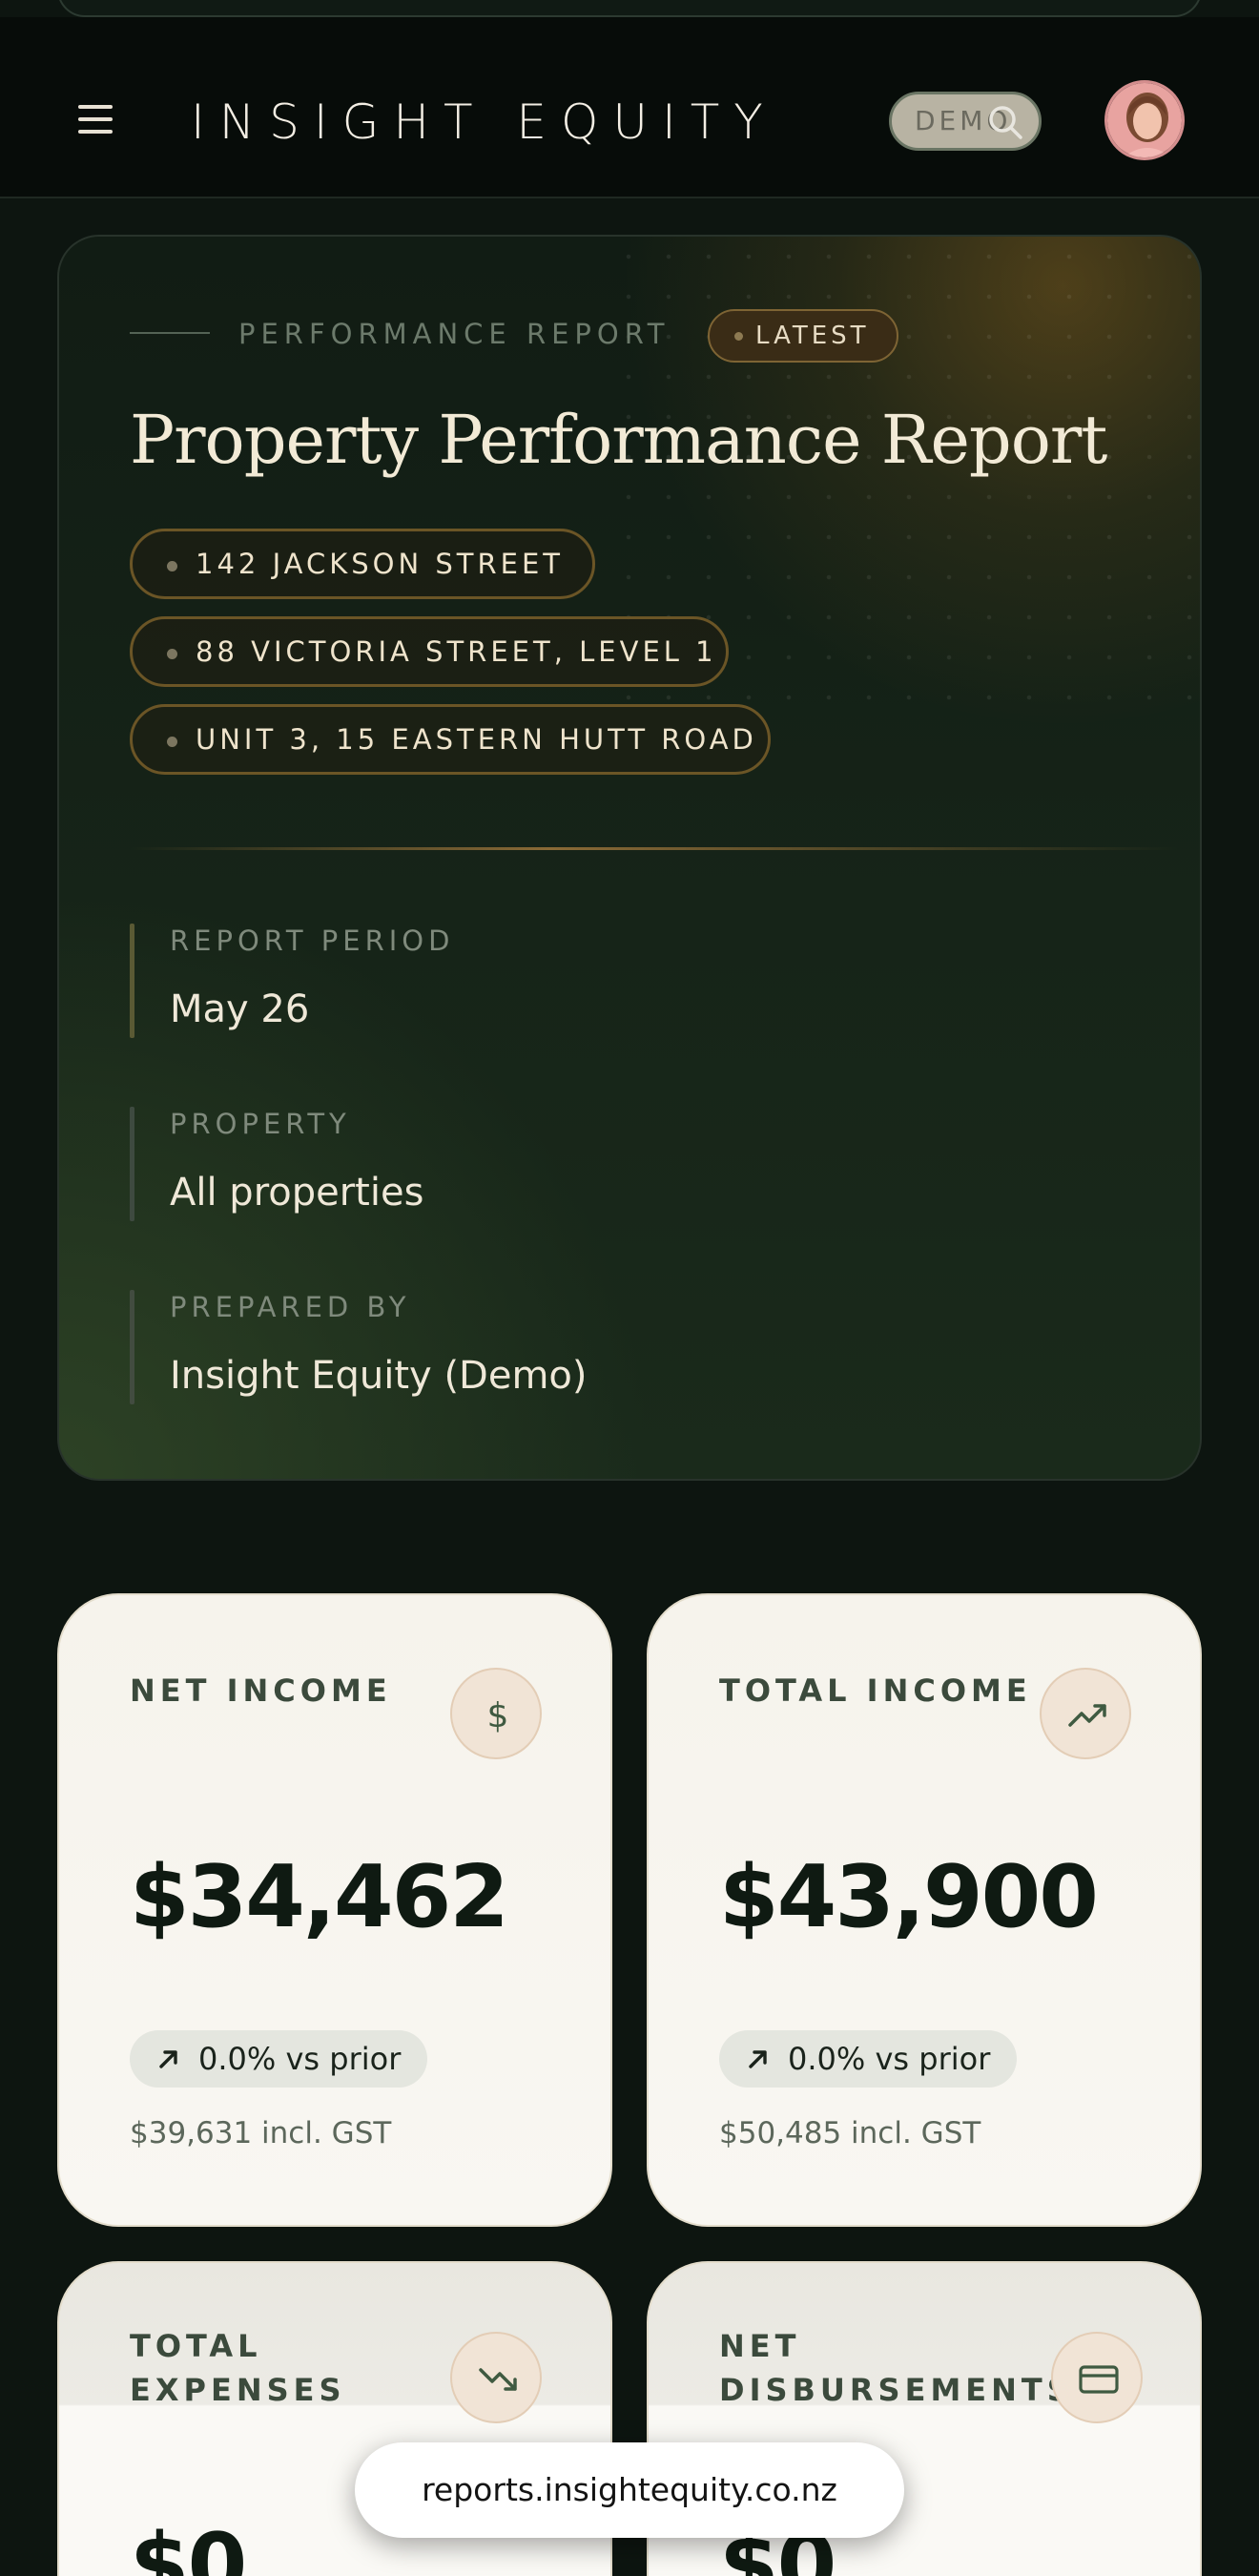 The width and height of the screenshot is (1259, 2576). Describe the element at coordinates (240, 1009) in the screenshot. I see `report-period-value: May 26` at that location.